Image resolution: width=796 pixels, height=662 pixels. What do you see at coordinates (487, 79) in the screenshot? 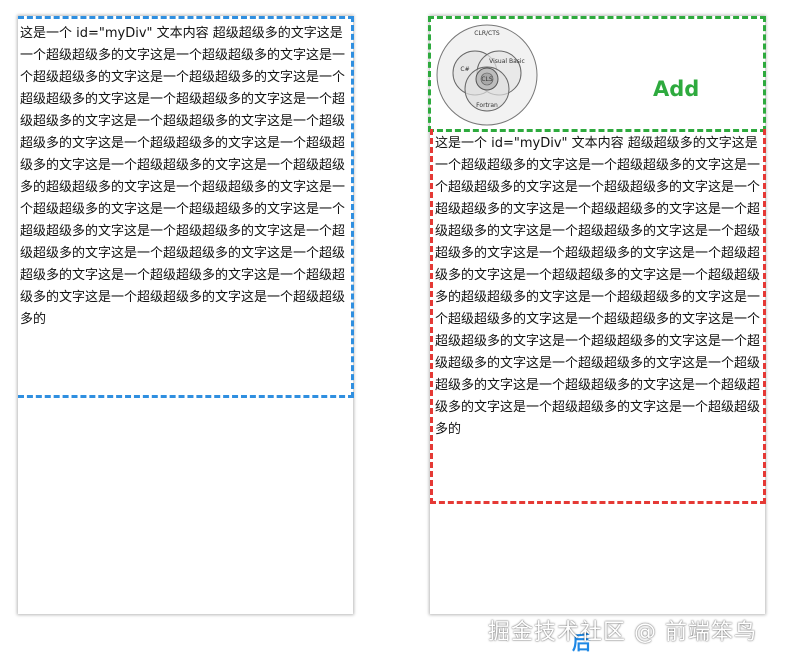
I see `logo-center-label: CLS` at bounding box center [487, 79].